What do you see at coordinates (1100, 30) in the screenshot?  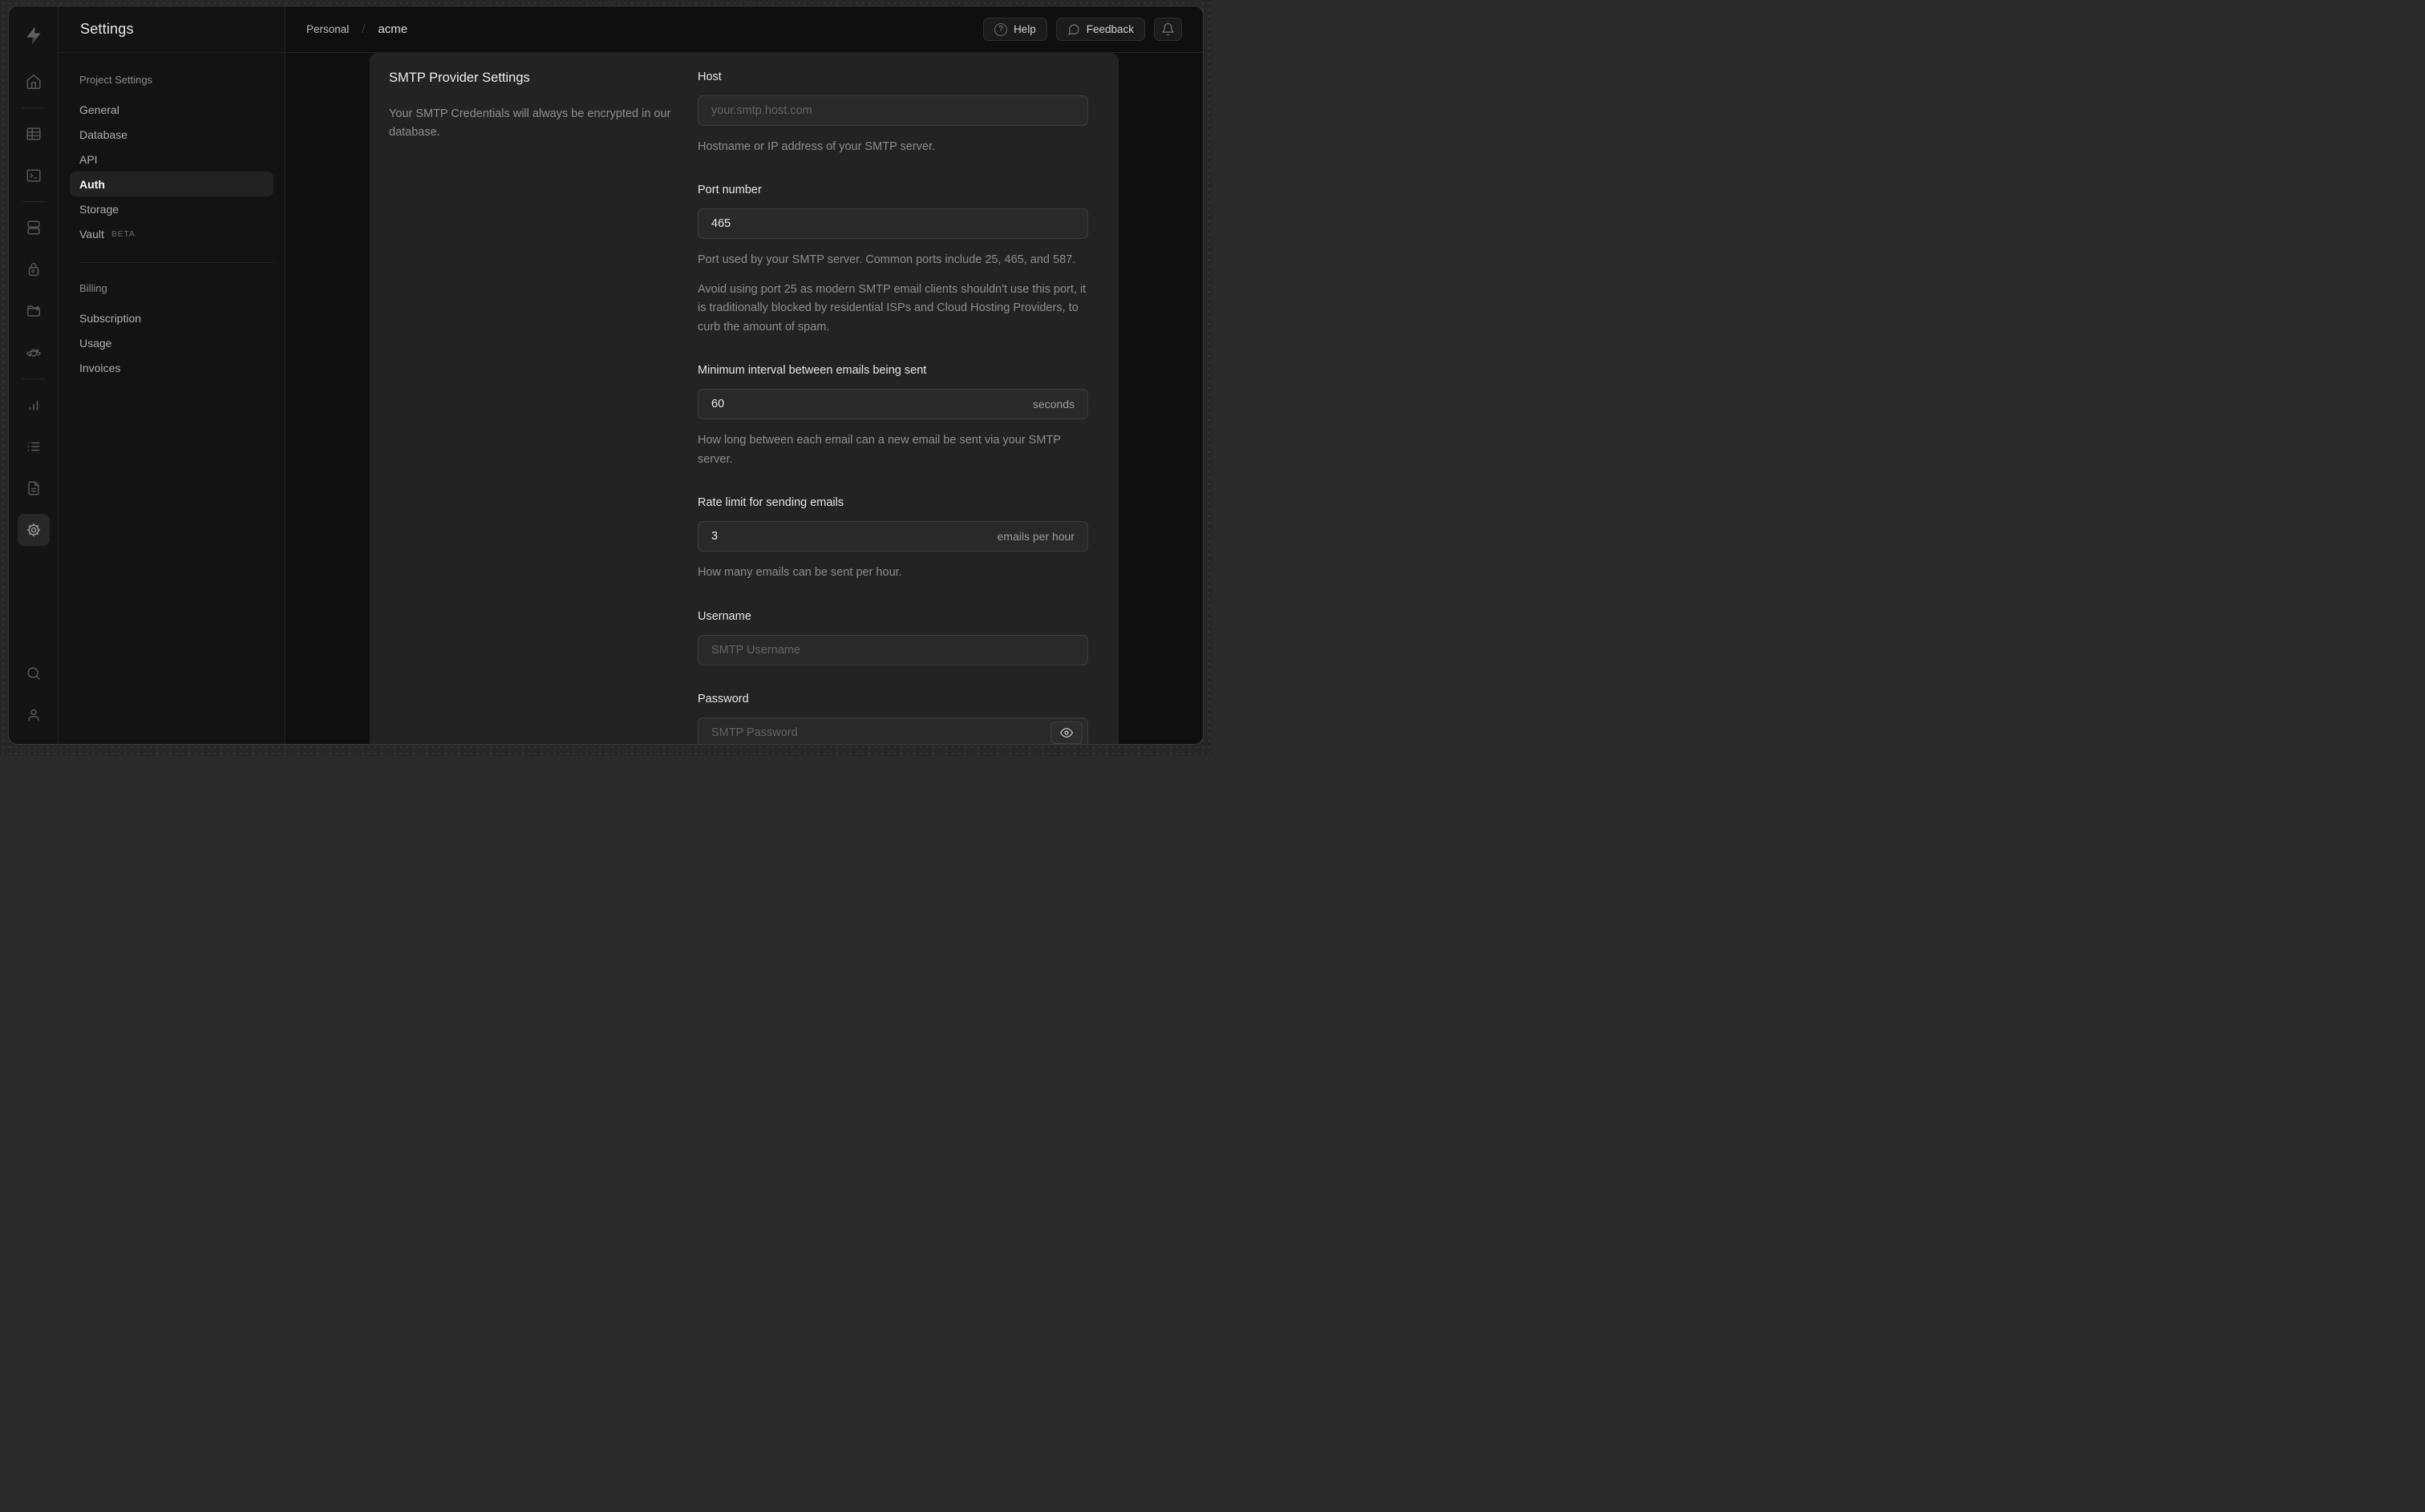 I see `feedback-button: Feedback` at bounding box center [1100, 30].